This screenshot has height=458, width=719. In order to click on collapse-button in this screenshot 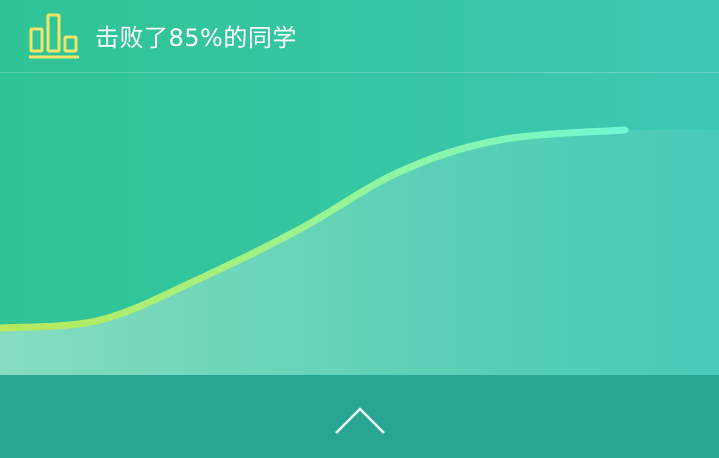, I will do `click(360, 421)`.